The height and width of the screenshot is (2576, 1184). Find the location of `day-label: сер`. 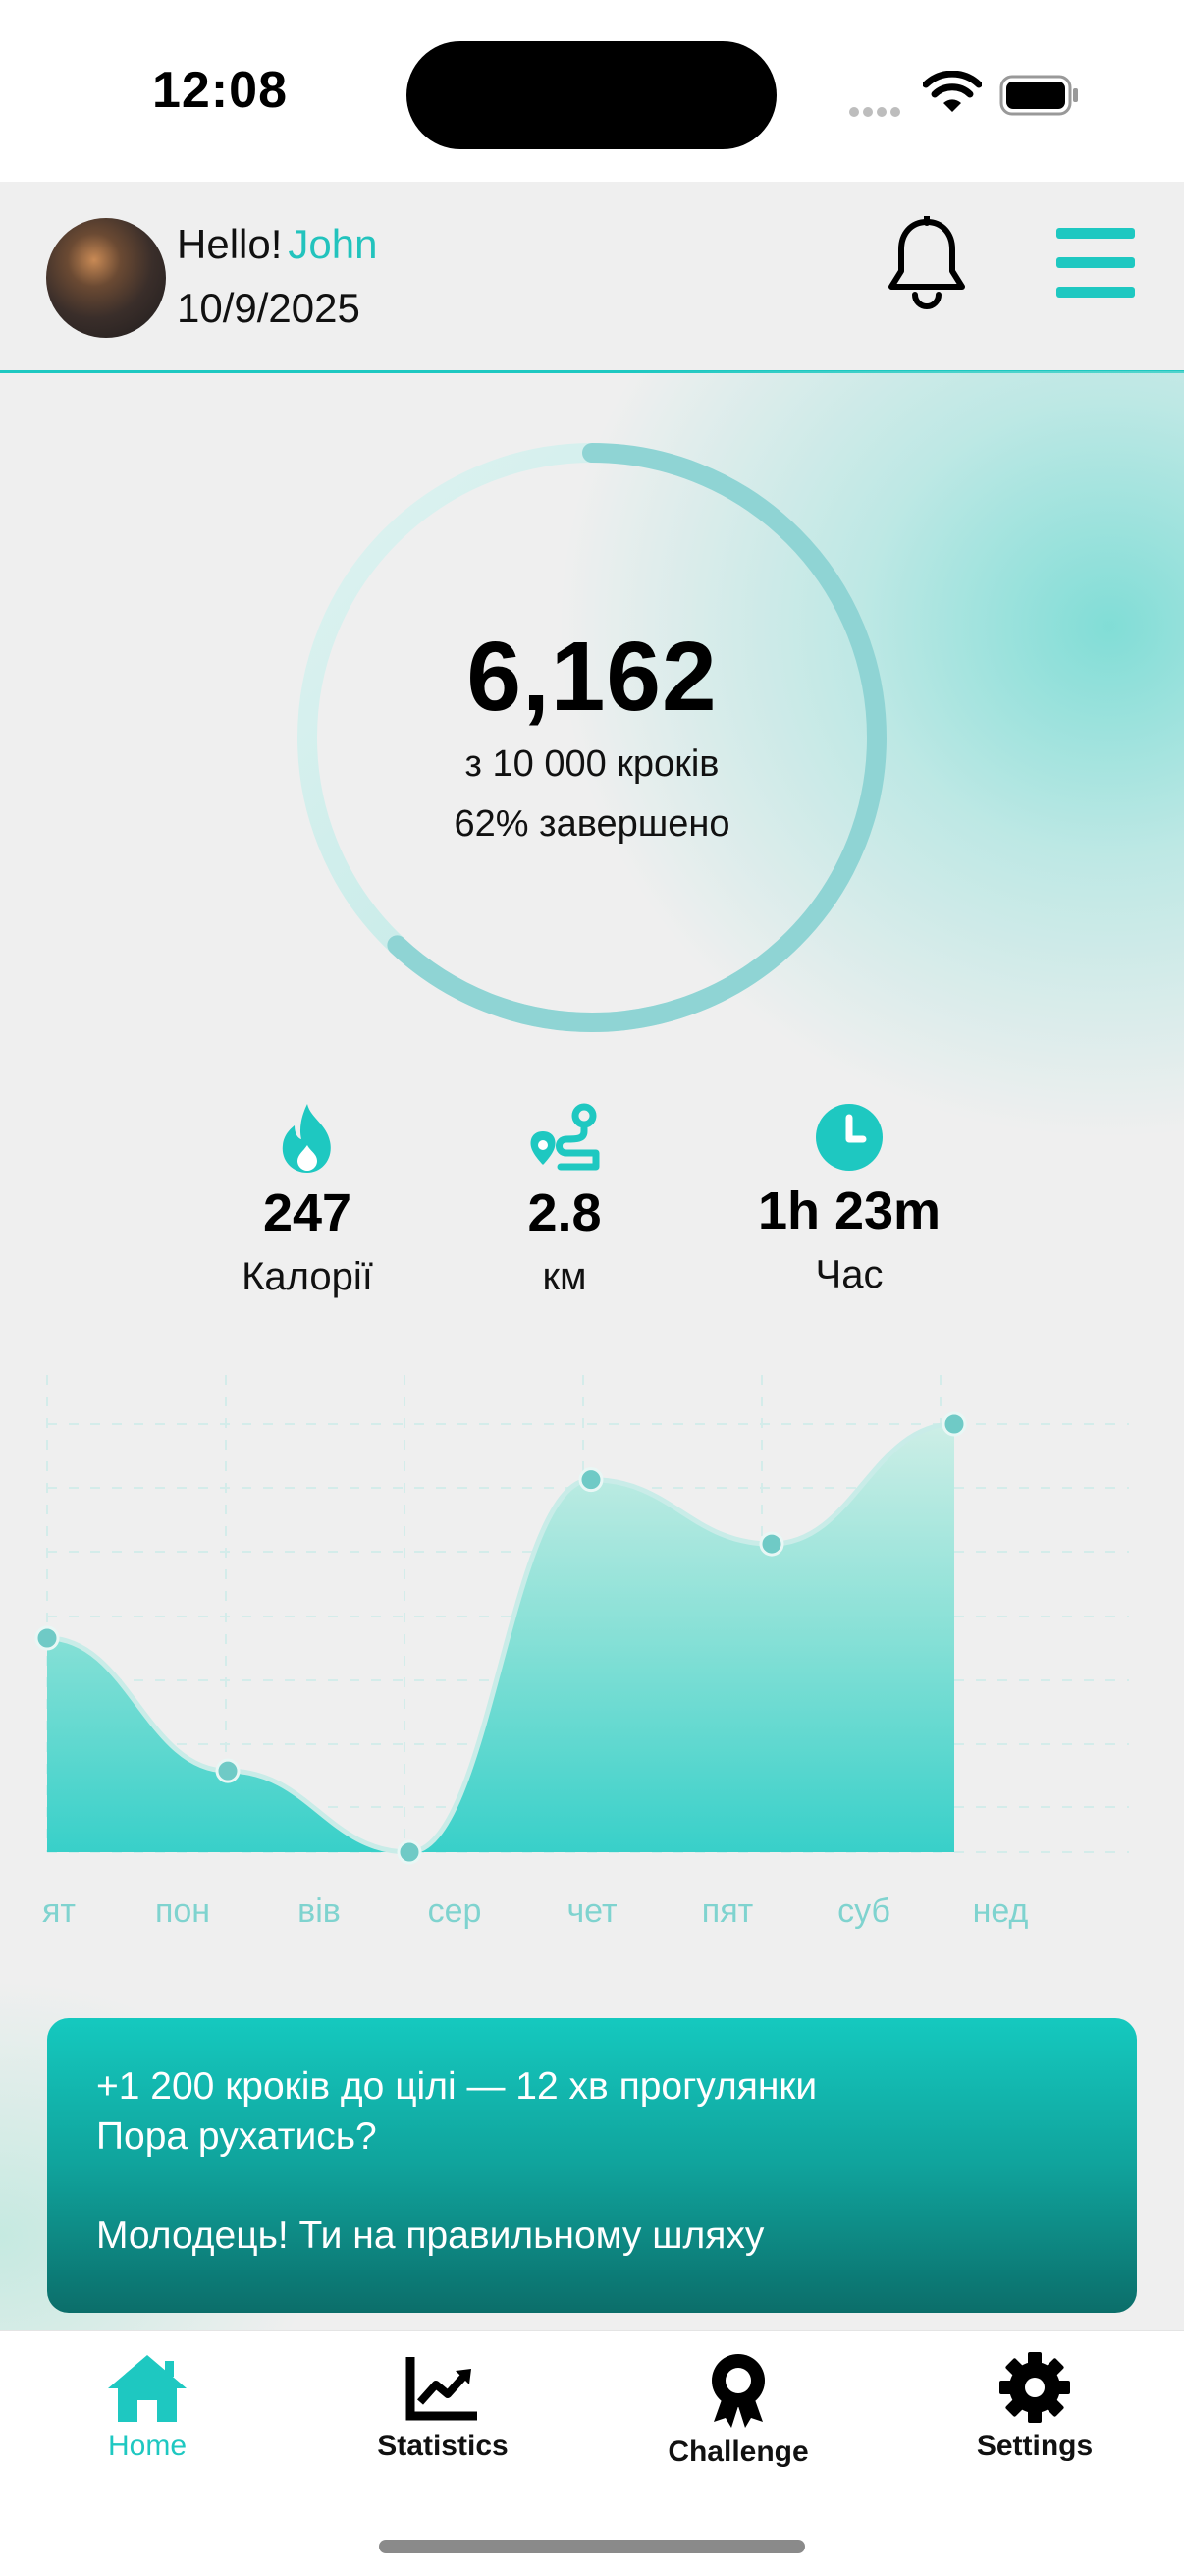

day-label: сер is located at coordinates (455, 1911).